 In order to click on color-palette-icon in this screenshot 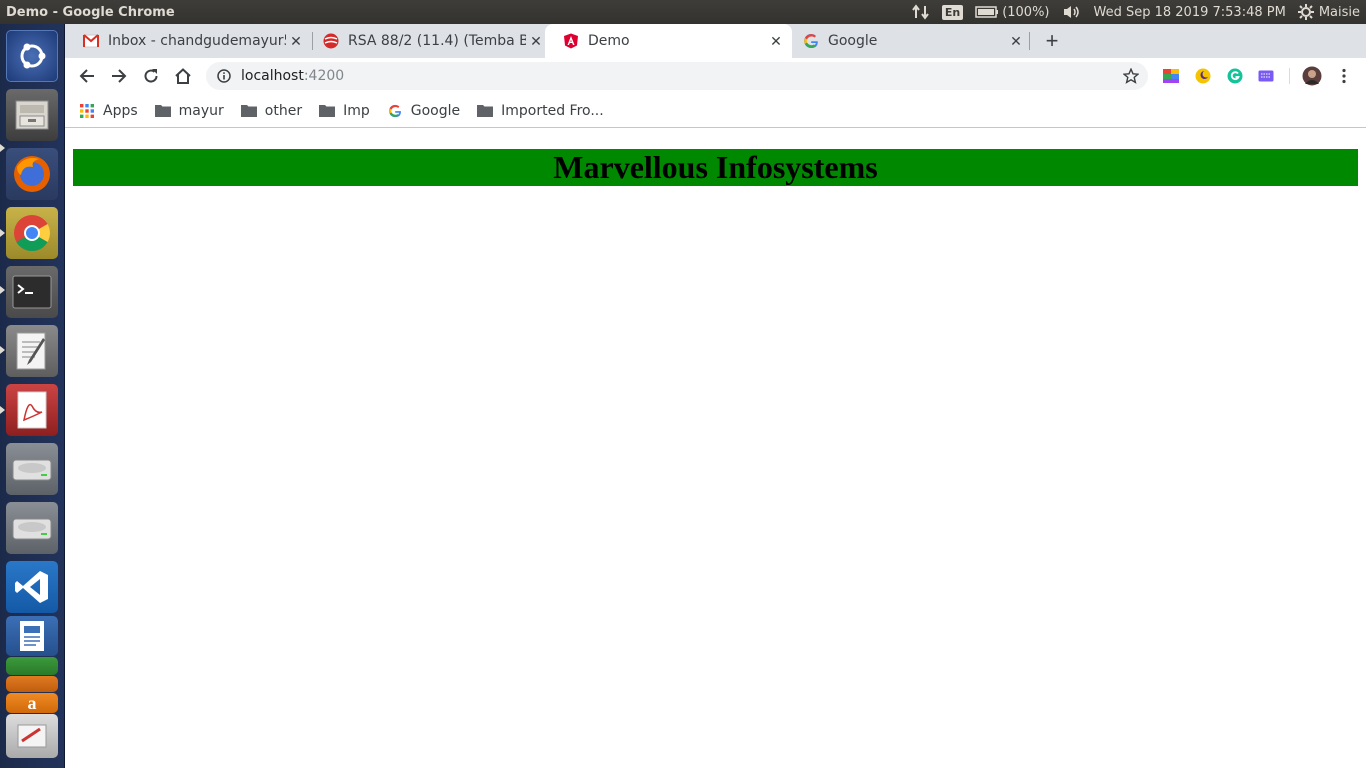, I will do `click(1171, 76)`.